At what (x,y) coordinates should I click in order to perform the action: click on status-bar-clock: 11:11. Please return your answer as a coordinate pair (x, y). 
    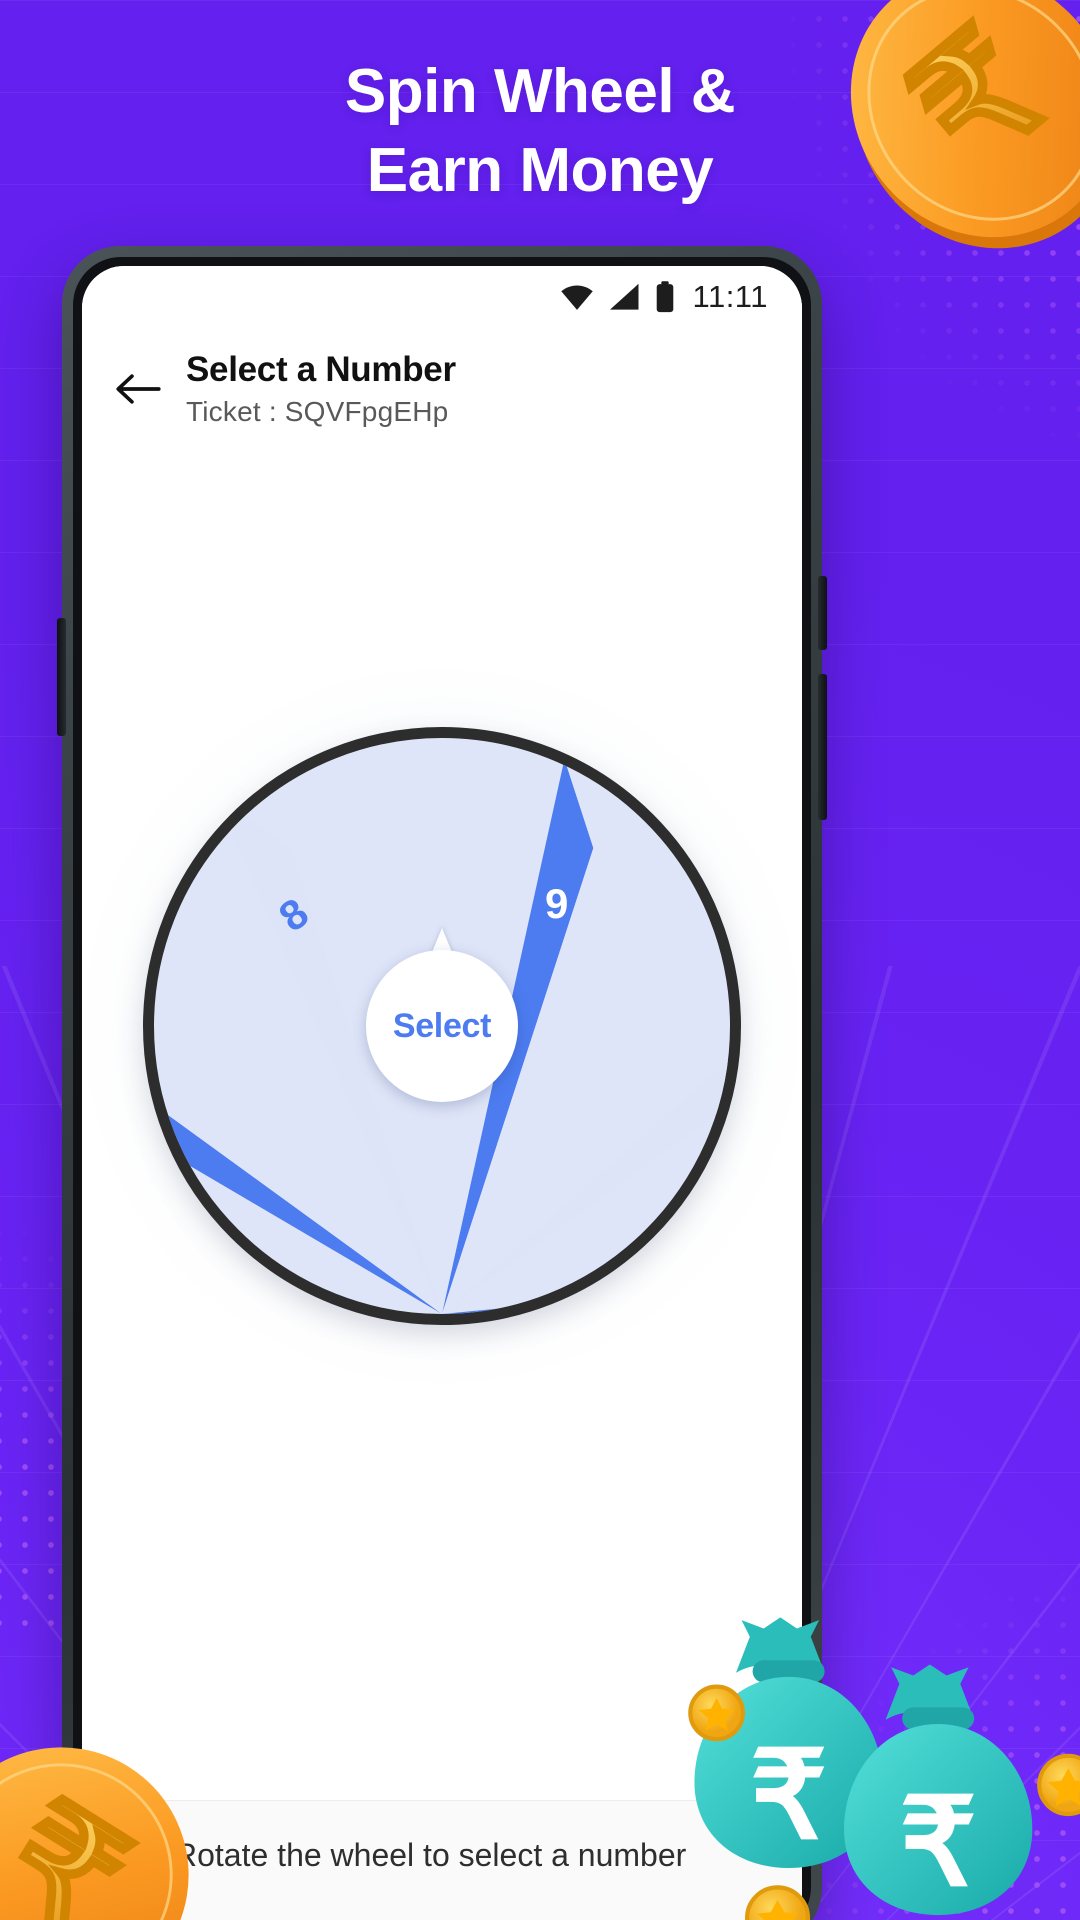
    Looking at the image, I should click on (730, 296).